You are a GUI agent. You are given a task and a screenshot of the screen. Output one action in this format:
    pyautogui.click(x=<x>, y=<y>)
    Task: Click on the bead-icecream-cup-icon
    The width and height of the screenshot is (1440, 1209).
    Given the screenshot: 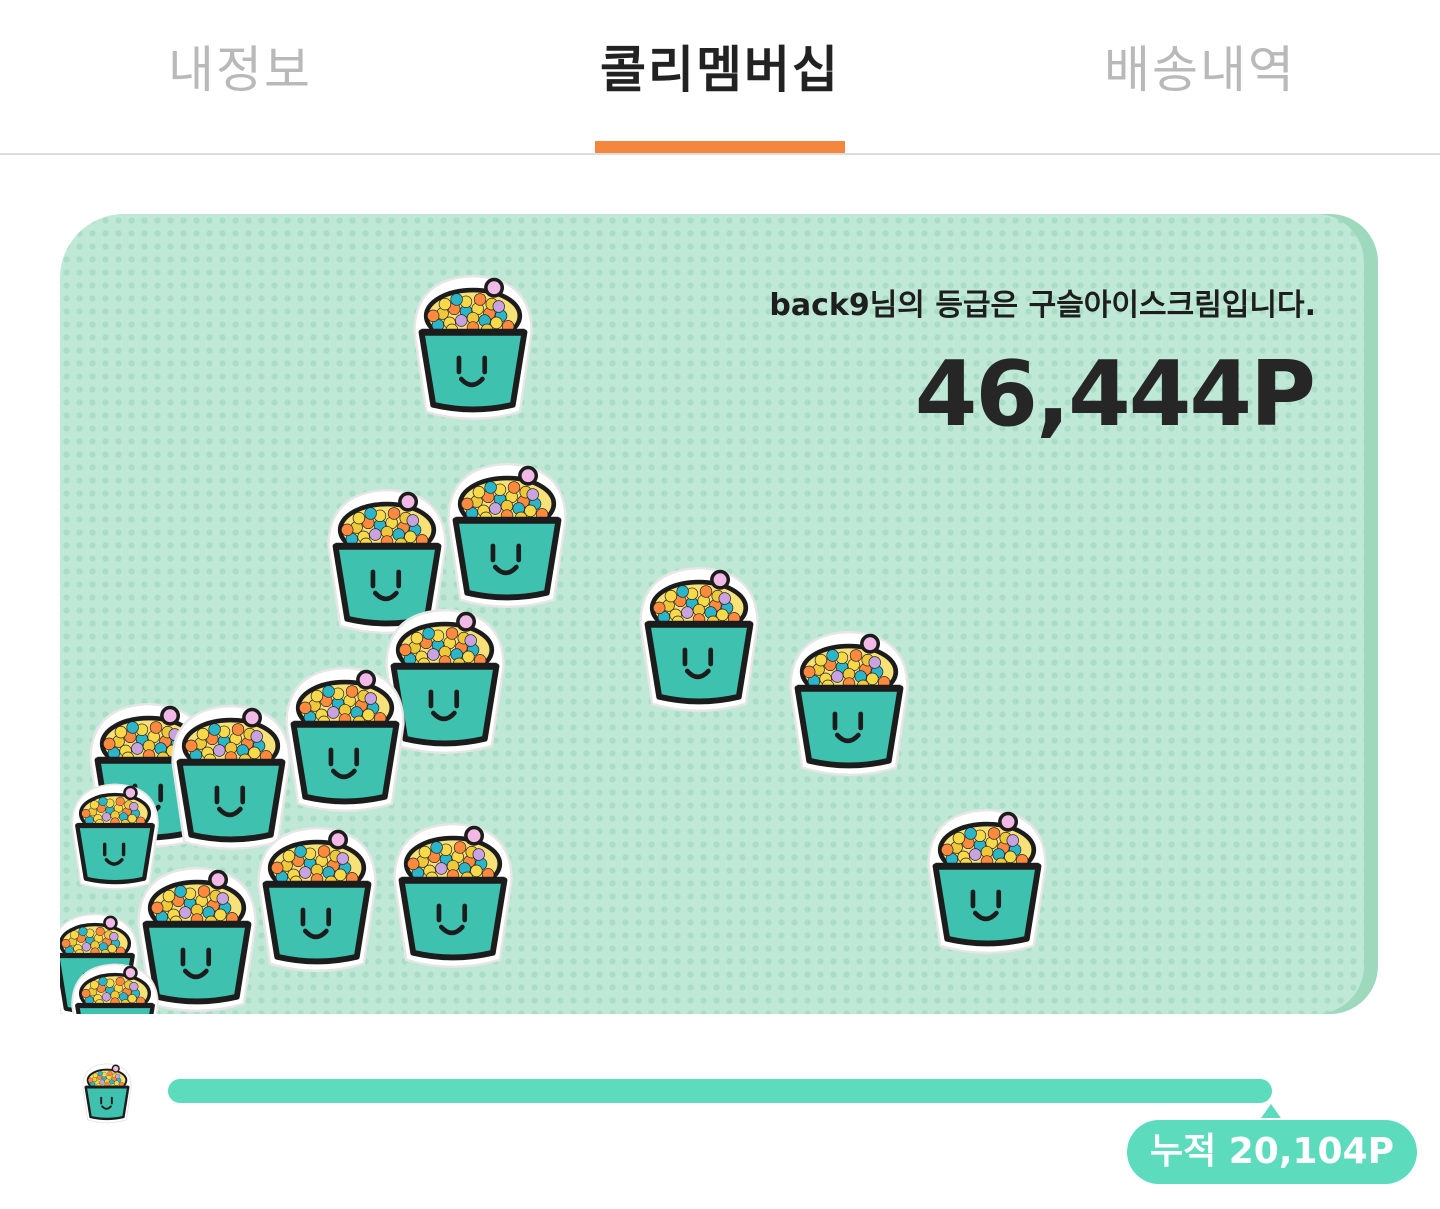 What is the action you would take?
    pyautogui.click(x=108, y=1091)
    